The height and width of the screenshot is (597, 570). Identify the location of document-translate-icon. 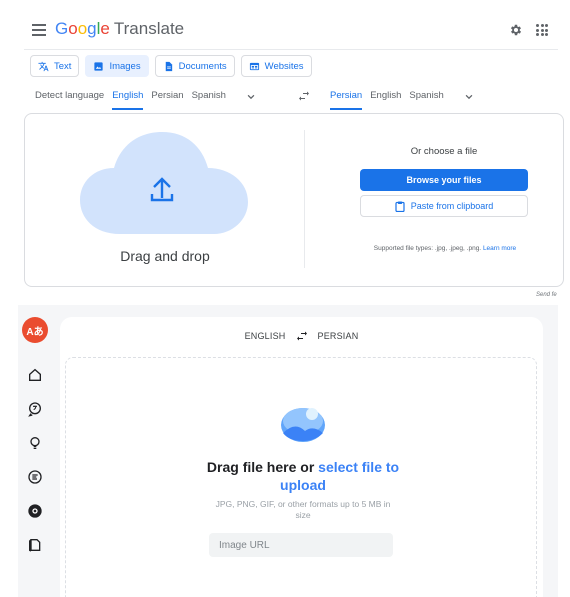
(35, 545).